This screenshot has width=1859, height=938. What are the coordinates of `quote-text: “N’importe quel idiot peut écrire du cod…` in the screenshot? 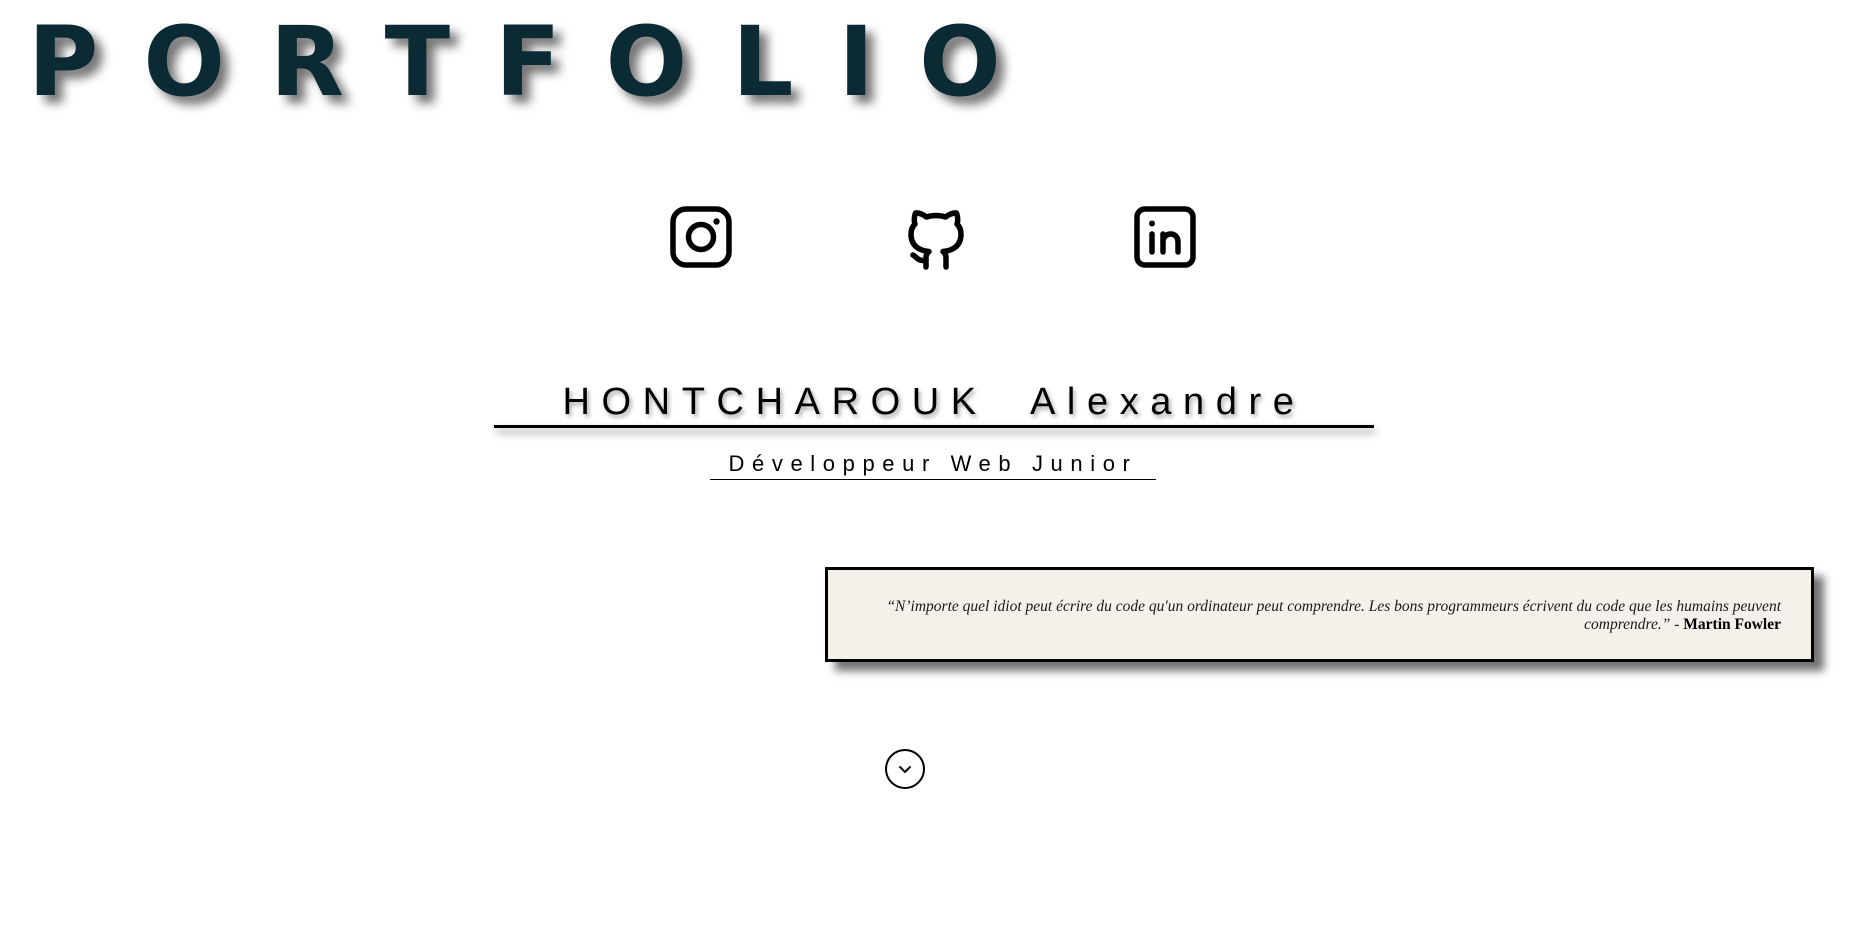 It's located at (1333, 615).